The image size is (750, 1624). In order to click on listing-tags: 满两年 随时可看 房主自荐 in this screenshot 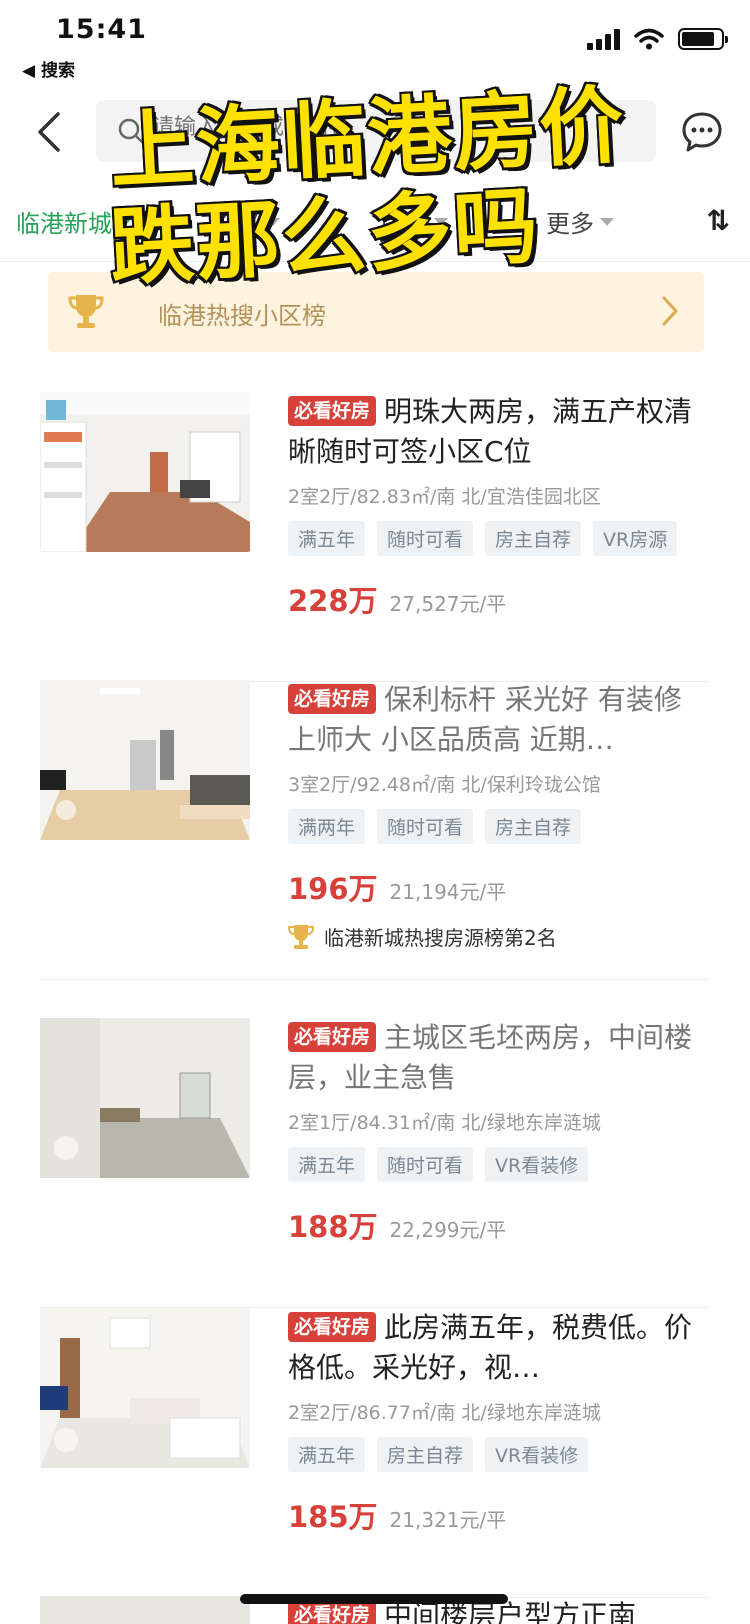, I will do `click(498, 826)`.